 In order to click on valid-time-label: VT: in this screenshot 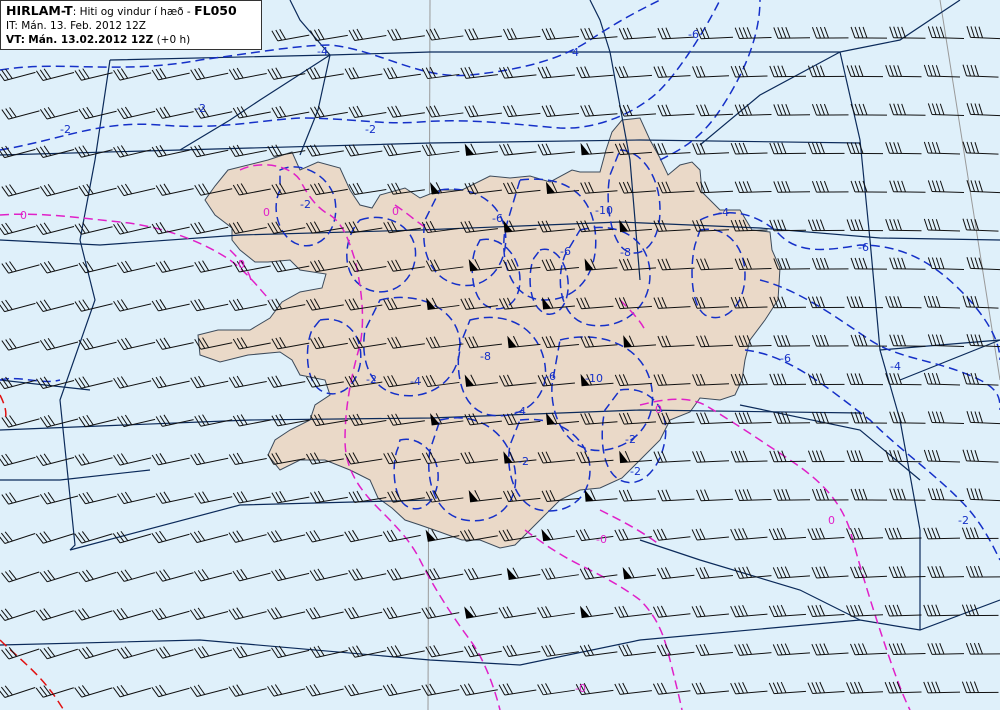, I will do `click(15, 40)`.